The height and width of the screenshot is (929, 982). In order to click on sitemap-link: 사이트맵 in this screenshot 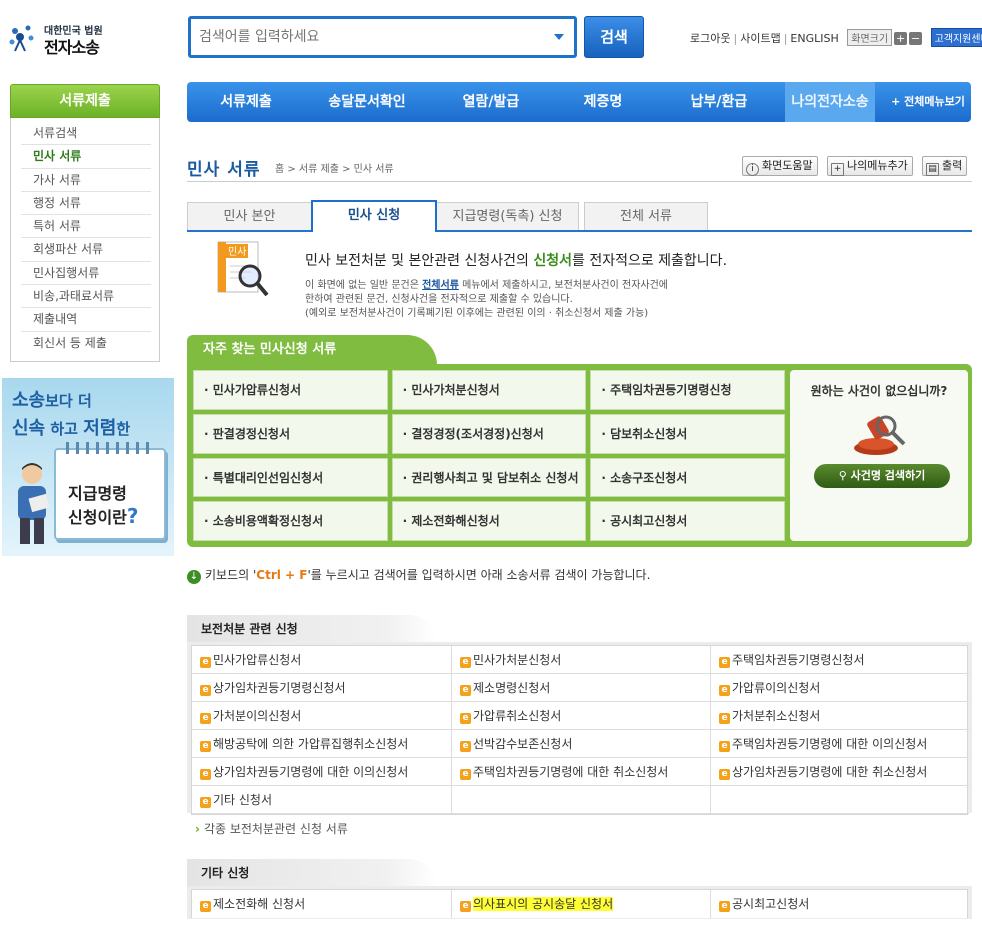, I will do `click(760, 38)`.